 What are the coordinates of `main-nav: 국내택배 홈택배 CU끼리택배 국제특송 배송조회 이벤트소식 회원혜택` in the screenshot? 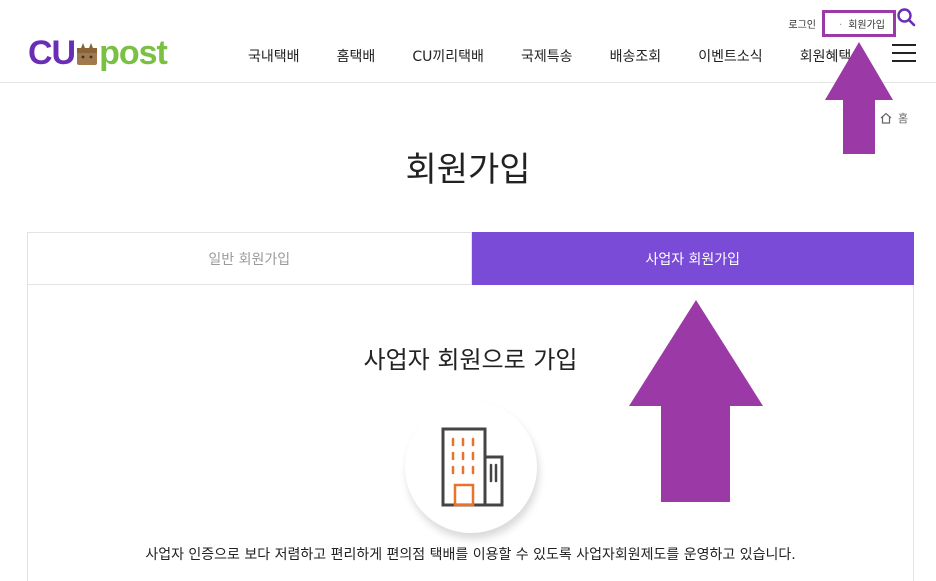 It's located at (552, 58).